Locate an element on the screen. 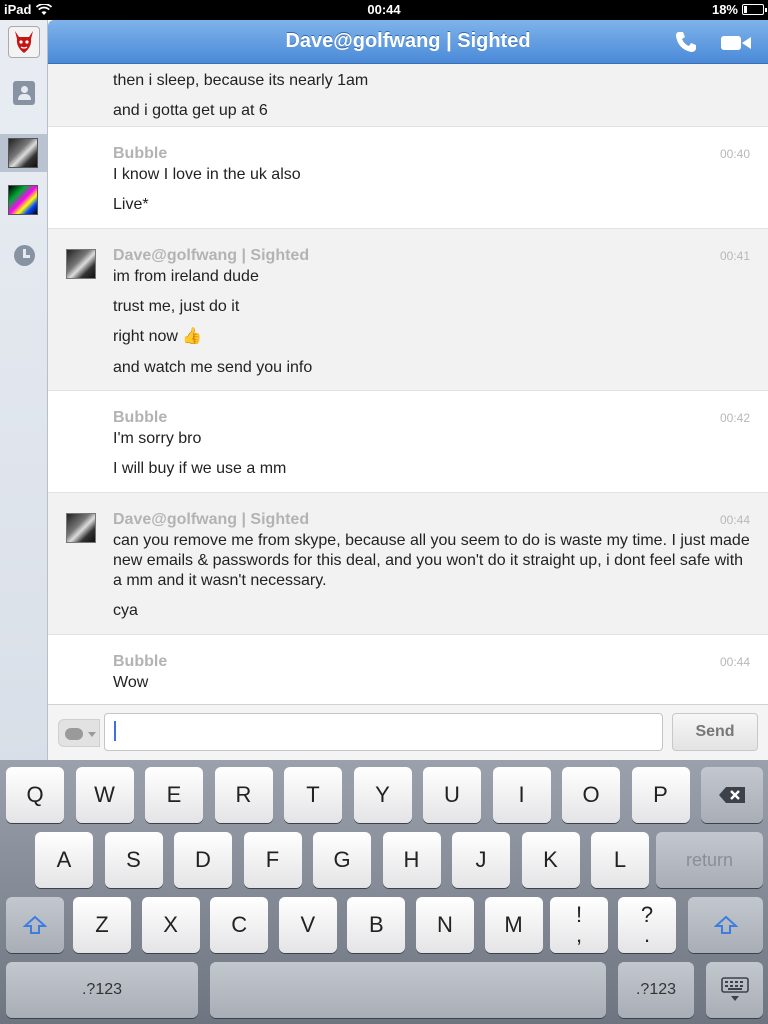 This screenshot has height=1024, width=768. space-key is located at coordinates (408, 990).